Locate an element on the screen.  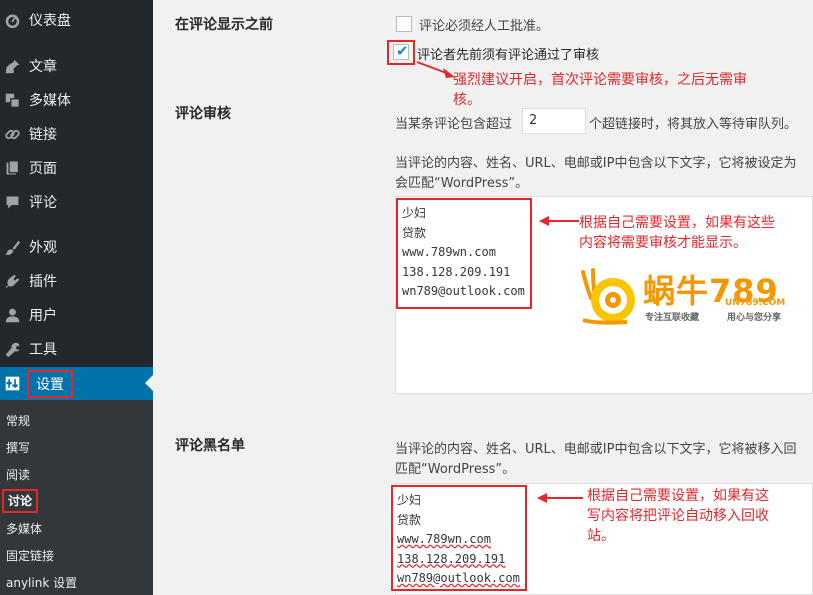
submenu-reading: 阅读 is located at coordinates (18, 475).